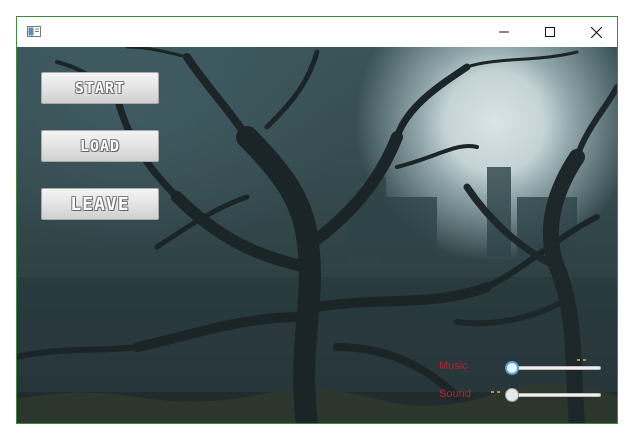  Describe the element at coordinates (455, 394) in the screenshot. I see `sound-volume-label: Sound` at that location.